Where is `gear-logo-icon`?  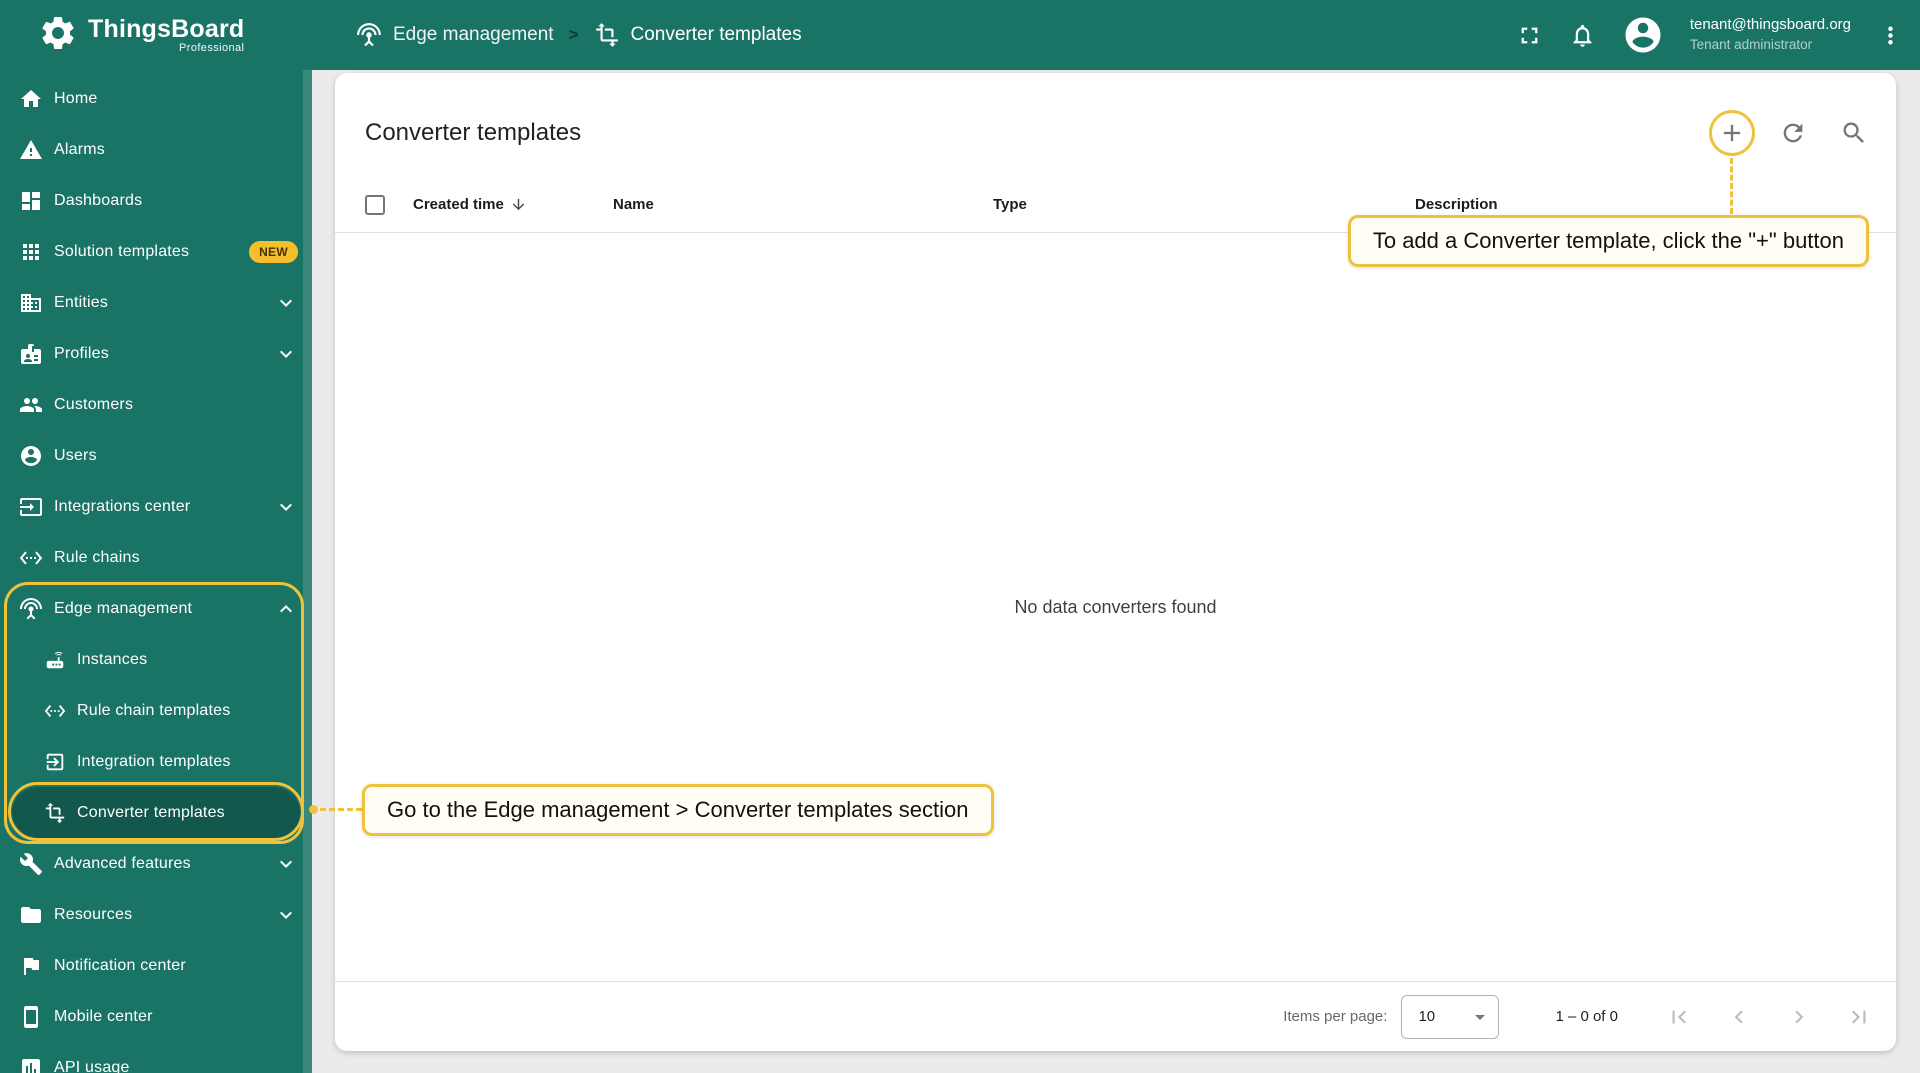 gear-logo-icon is located at coordinates (58, 35).